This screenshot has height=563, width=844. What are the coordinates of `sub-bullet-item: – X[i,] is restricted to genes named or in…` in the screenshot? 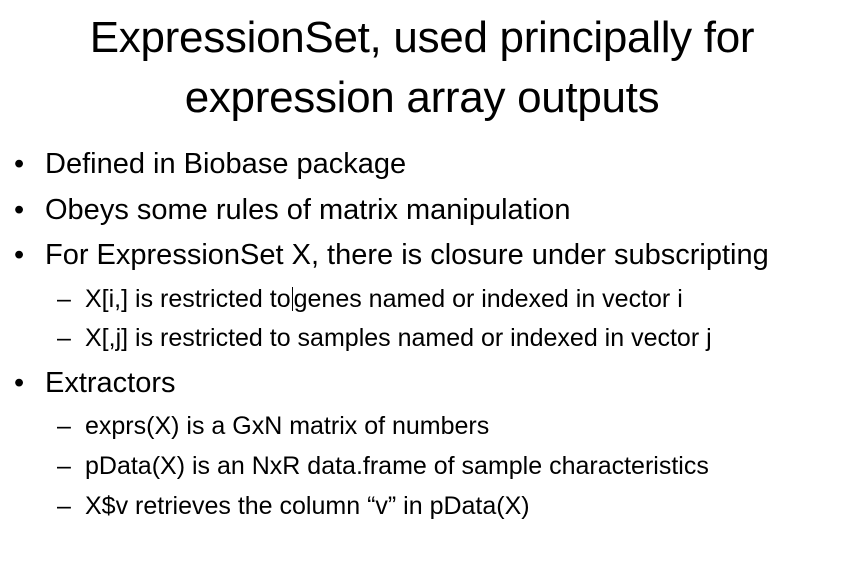 It's located at (370, 299).